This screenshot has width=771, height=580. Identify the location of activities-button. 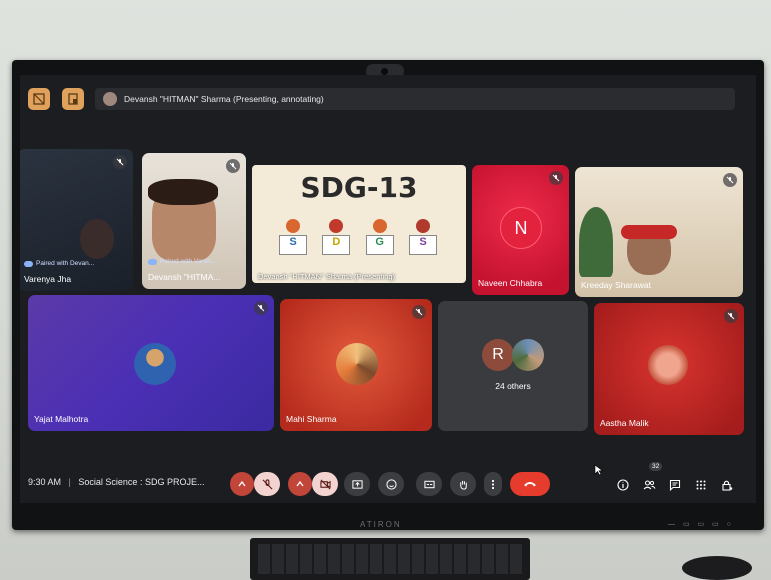
(701, 485).